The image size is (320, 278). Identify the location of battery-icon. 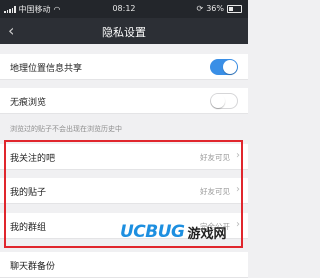
(234, 8).